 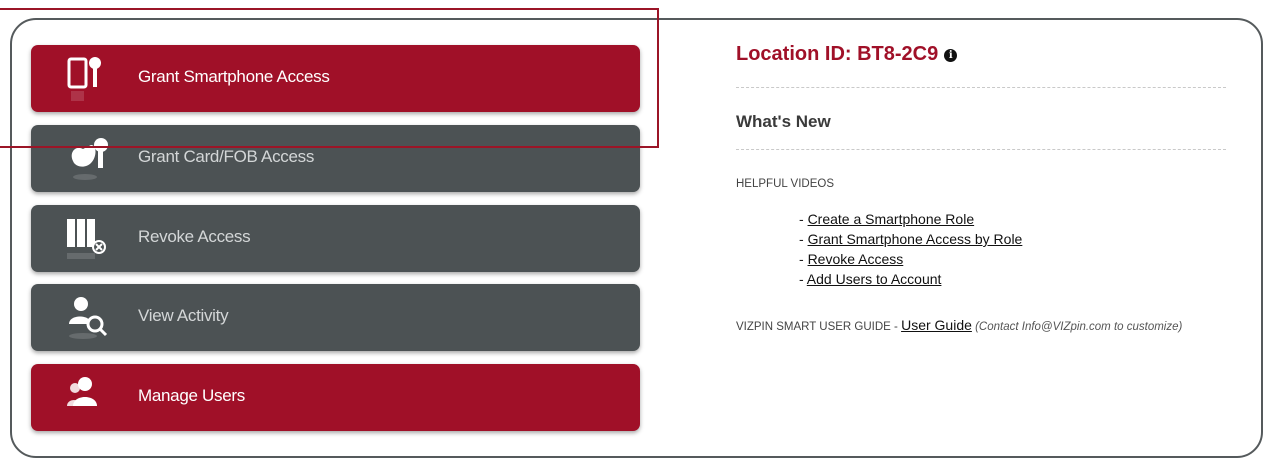 I want to click on view-activity-button: View Activity, so click(x=335, y=317).